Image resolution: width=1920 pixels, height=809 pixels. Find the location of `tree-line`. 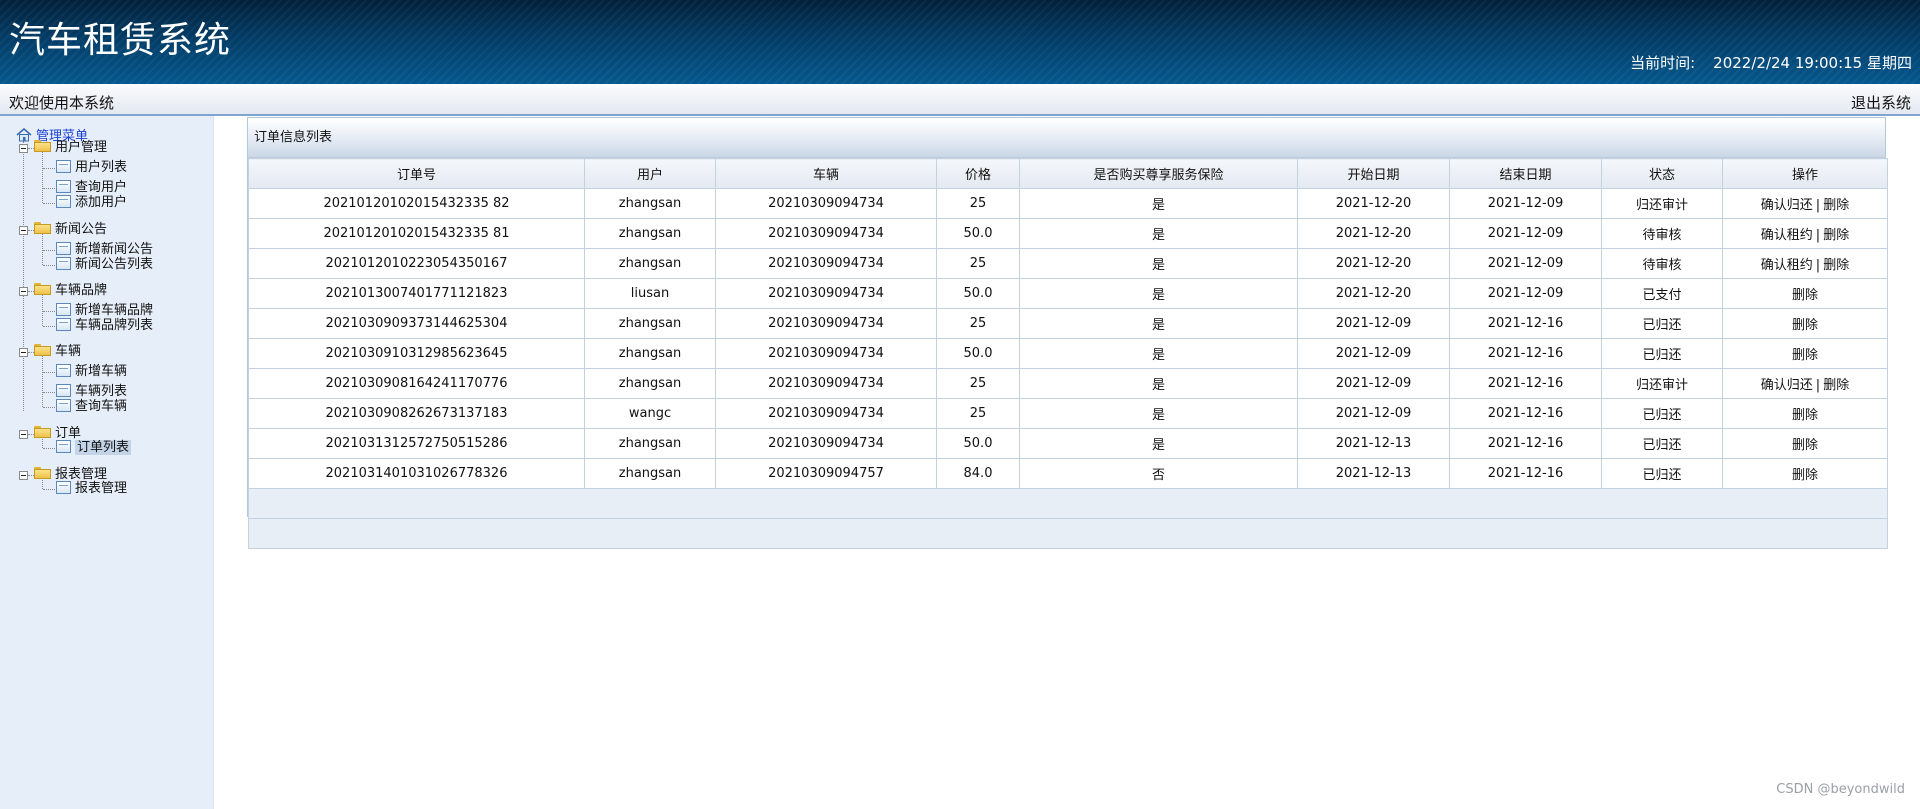

tree-line is located at coordinates (49, 265).